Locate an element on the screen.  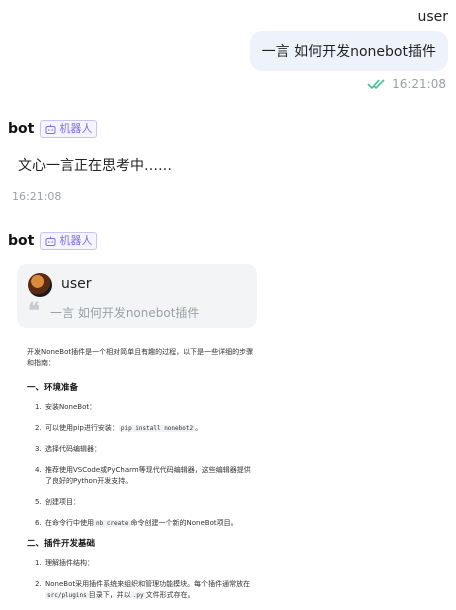
list-item: 2. 可以使用pip进行安装： pip install nonebot2。 is located at coordinates (119, 428).